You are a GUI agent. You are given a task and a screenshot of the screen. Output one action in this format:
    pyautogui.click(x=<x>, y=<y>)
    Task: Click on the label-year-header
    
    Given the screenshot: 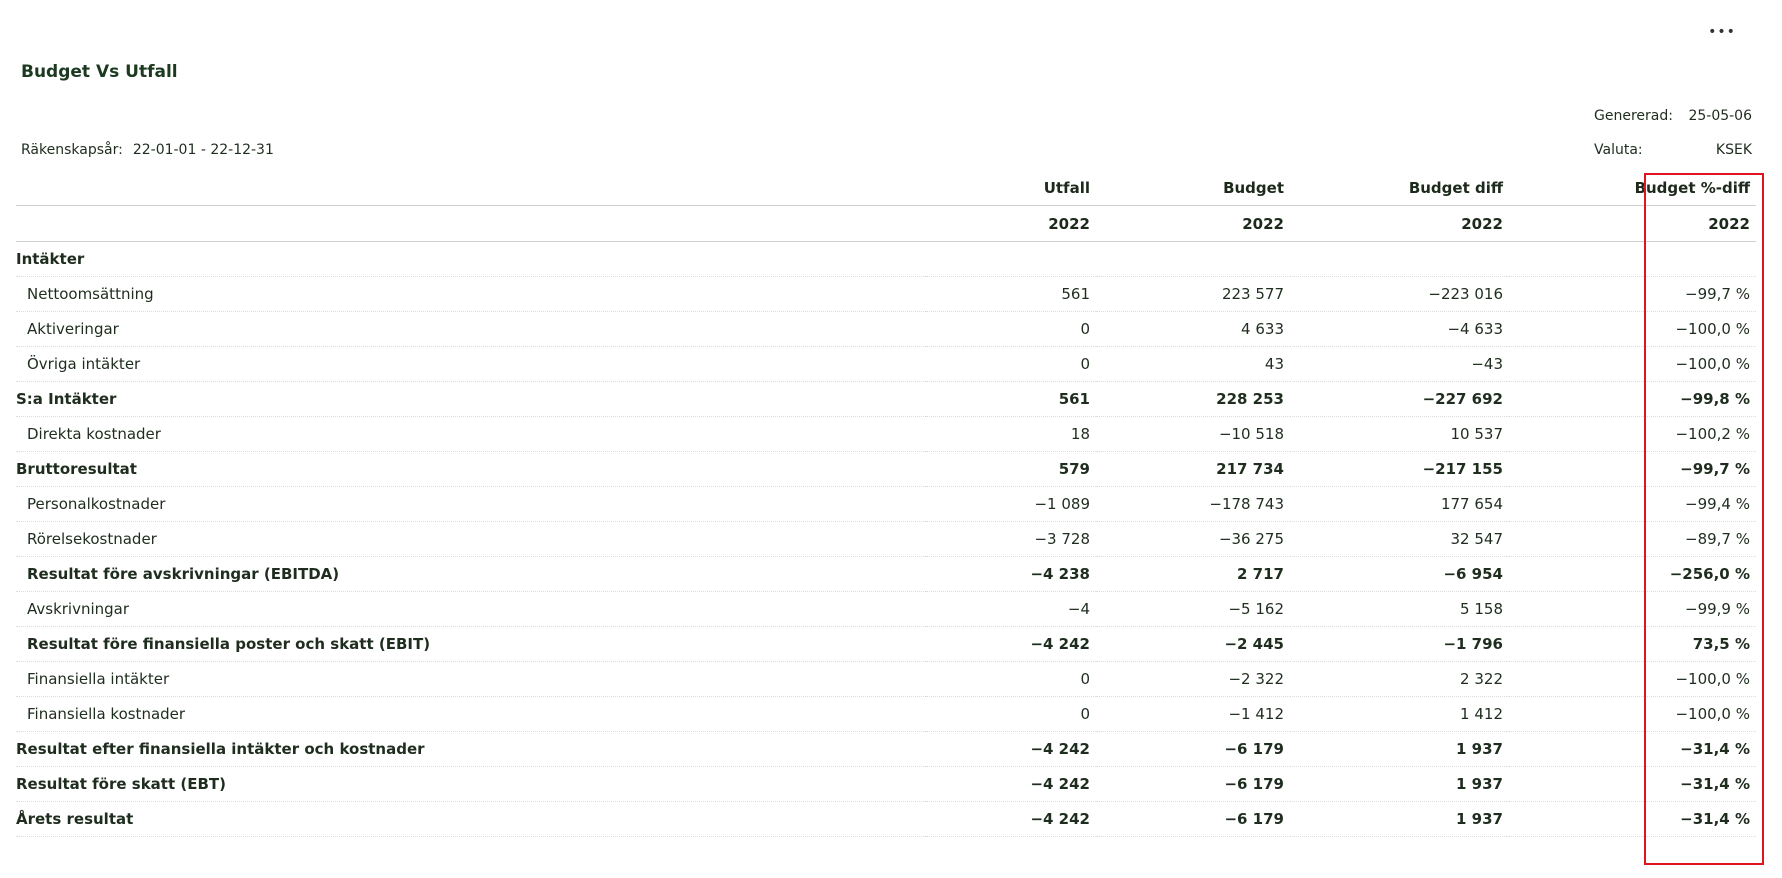 What is the action you would take?
    pyautogui.click(x=471, y=223)
    